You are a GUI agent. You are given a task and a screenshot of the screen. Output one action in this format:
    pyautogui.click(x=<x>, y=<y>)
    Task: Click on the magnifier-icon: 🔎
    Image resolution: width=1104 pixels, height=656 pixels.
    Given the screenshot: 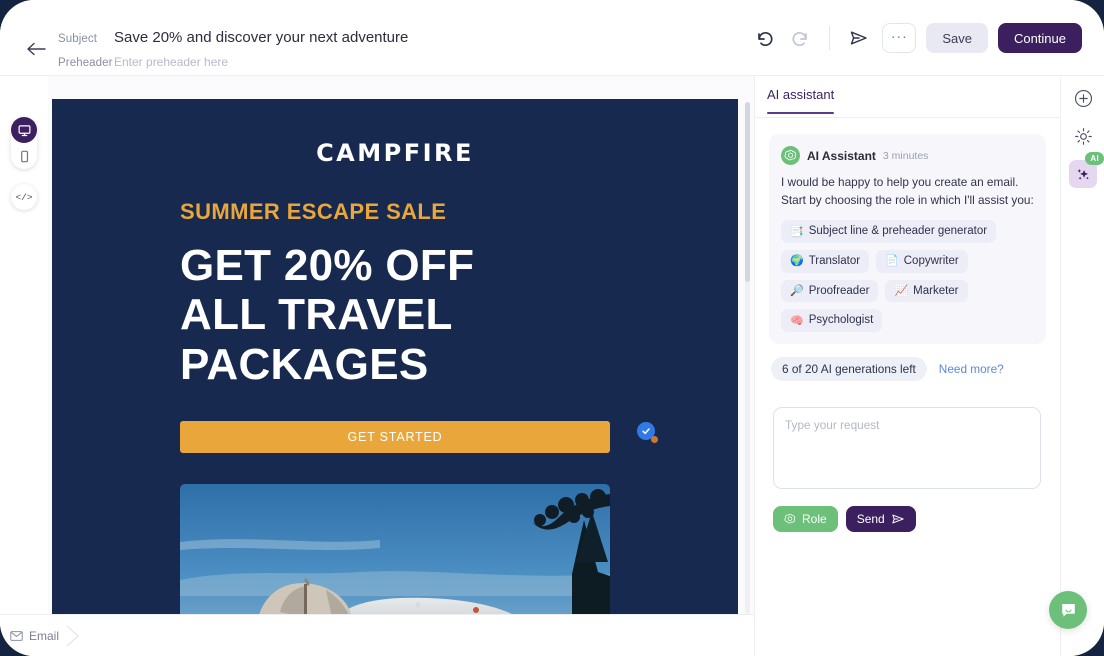 What is the action you would take?
    pyautogui.click(x=797, y=290)
    